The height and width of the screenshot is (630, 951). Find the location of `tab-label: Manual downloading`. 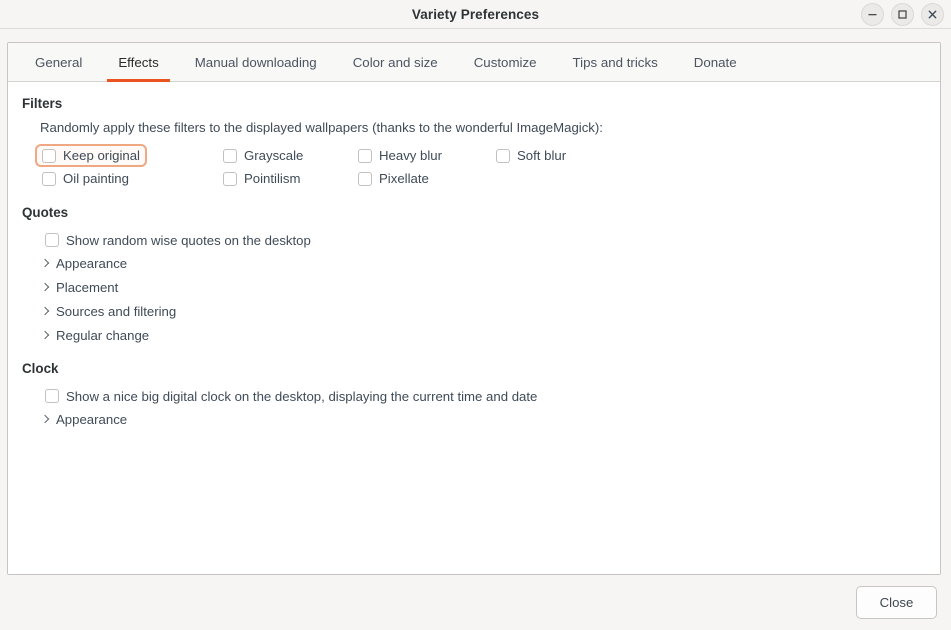

tab-label: Manual downloading is located at coordinates (255, 62).